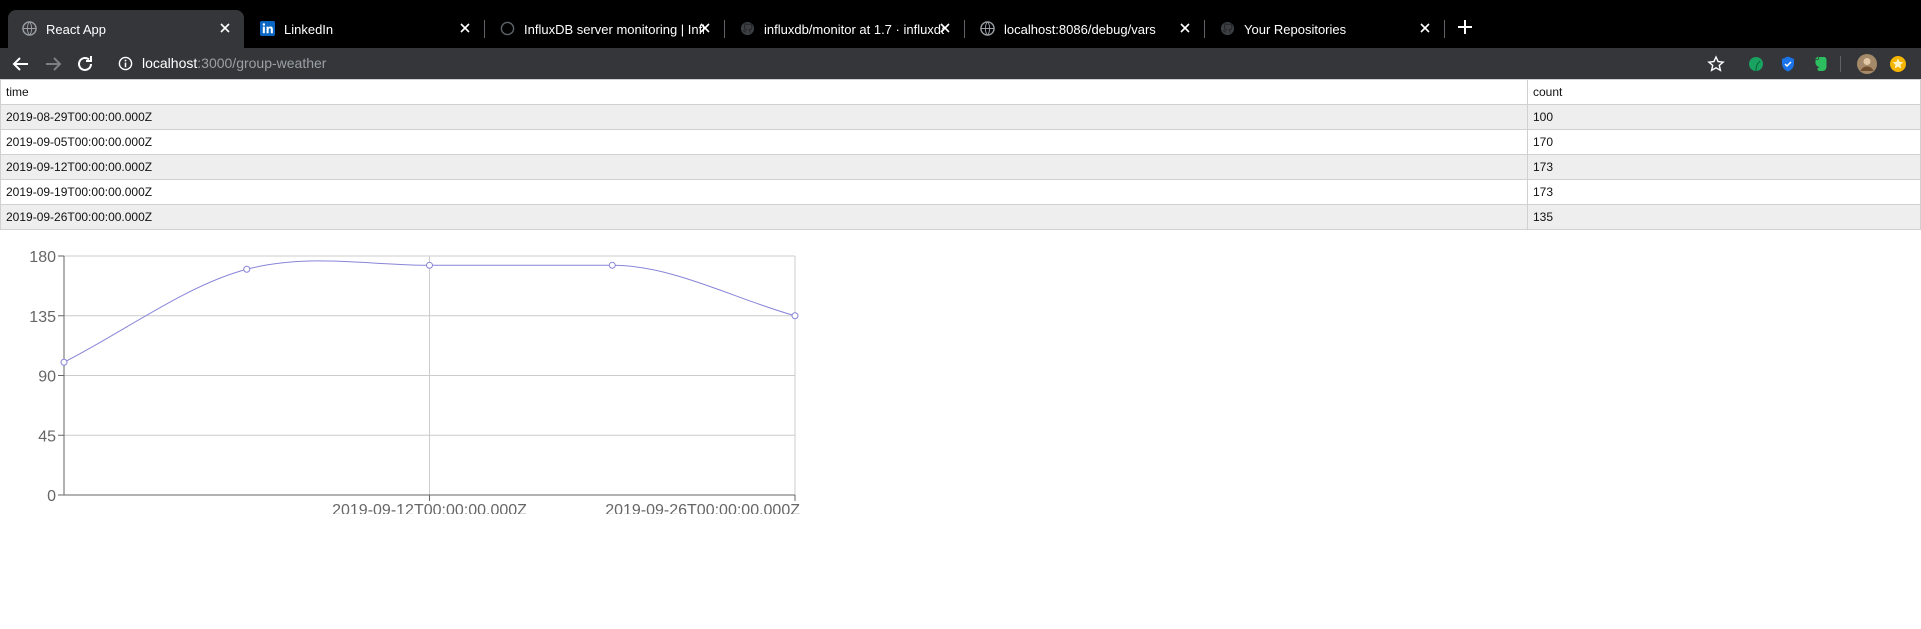 This screenshot has width=1921, height=629. I want to click on table-cell-time: 2019-08-29T00:00:00.000Z, so click(764, 117).